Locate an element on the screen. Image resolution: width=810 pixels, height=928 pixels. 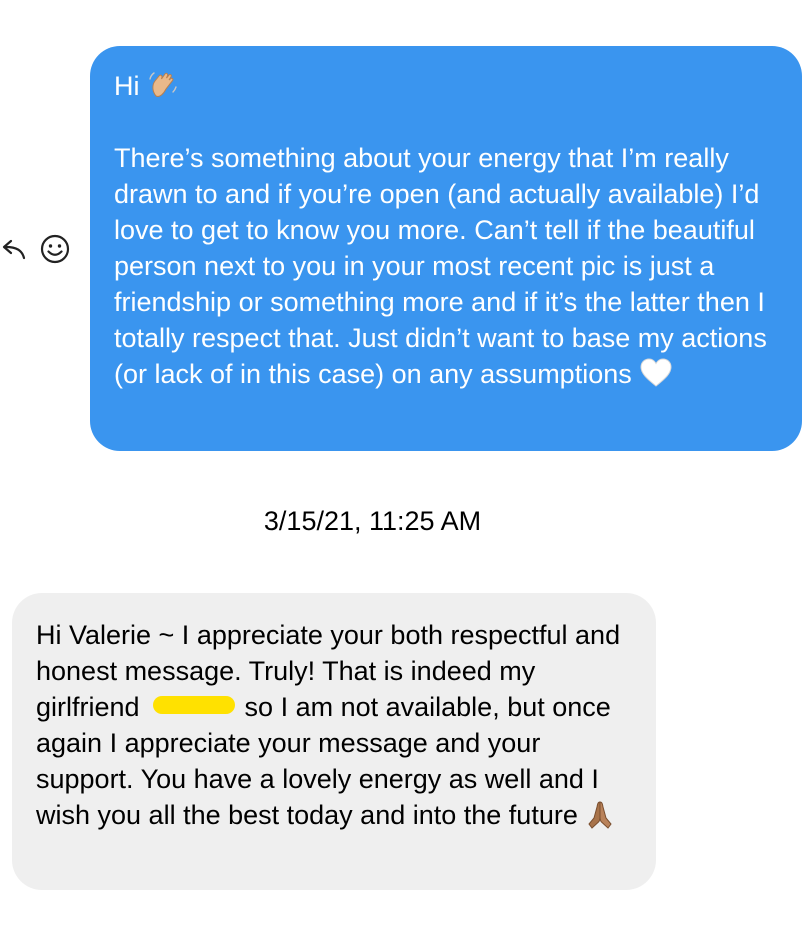
message-actions is located at coordinates (40, 250).